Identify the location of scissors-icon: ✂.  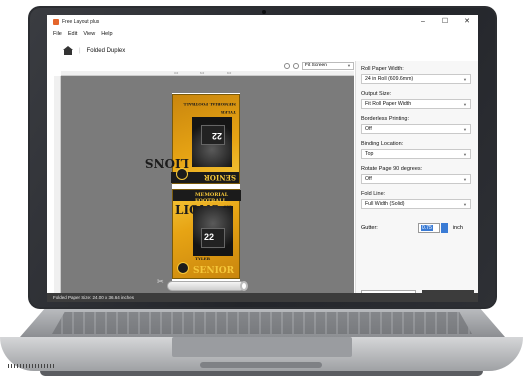
(160, 281).